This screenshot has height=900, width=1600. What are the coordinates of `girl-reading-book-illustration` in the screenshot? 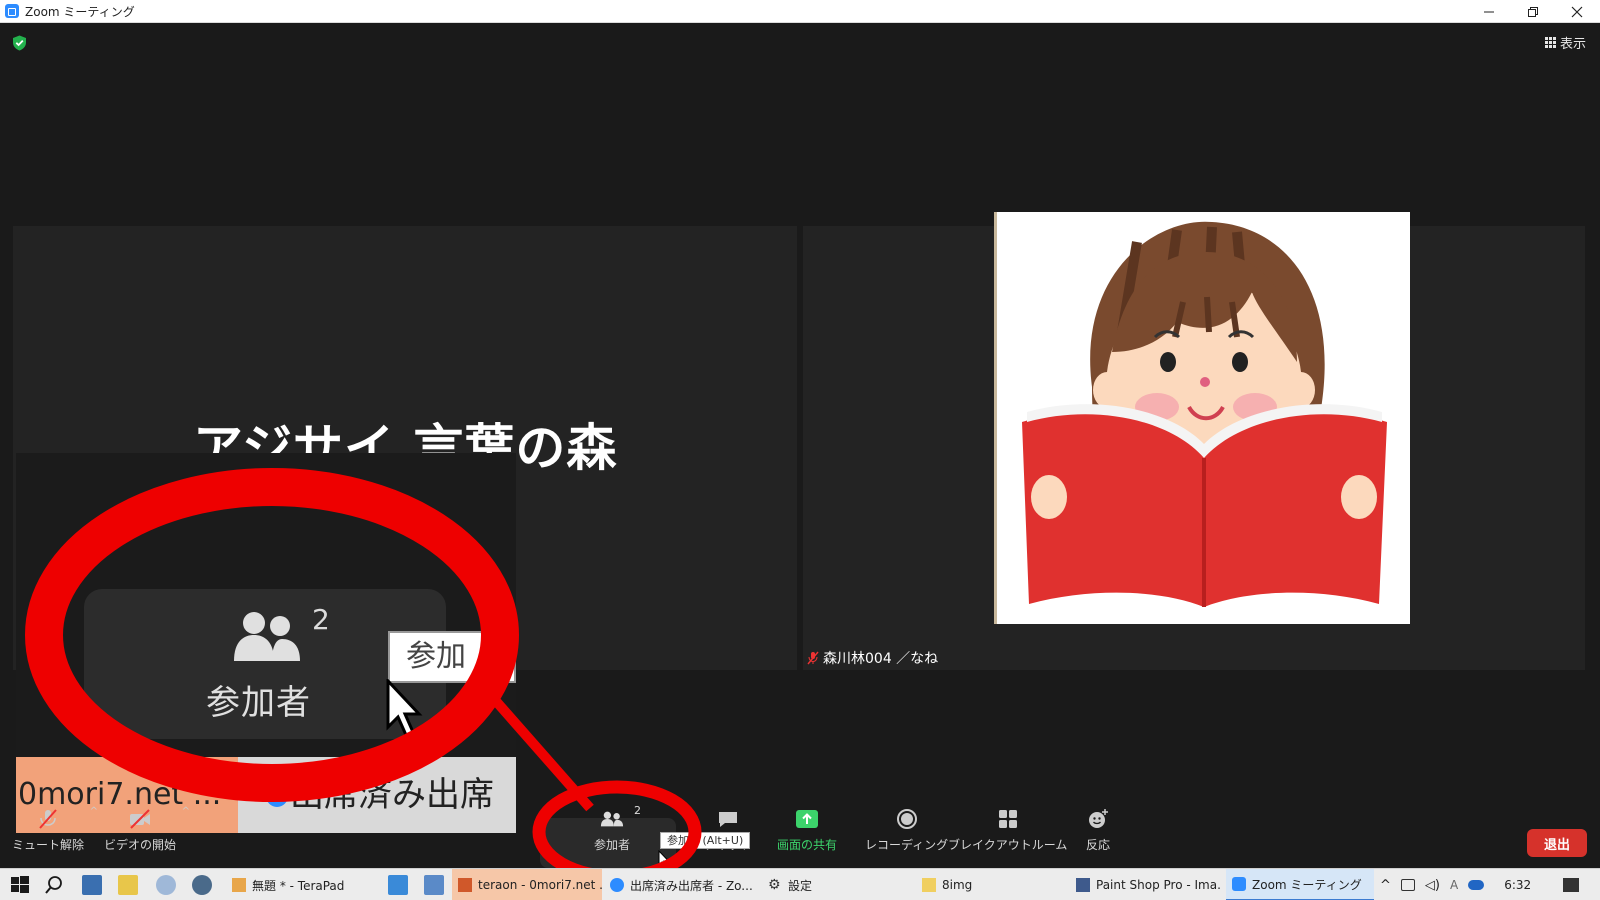 It's located at (1204, 414).